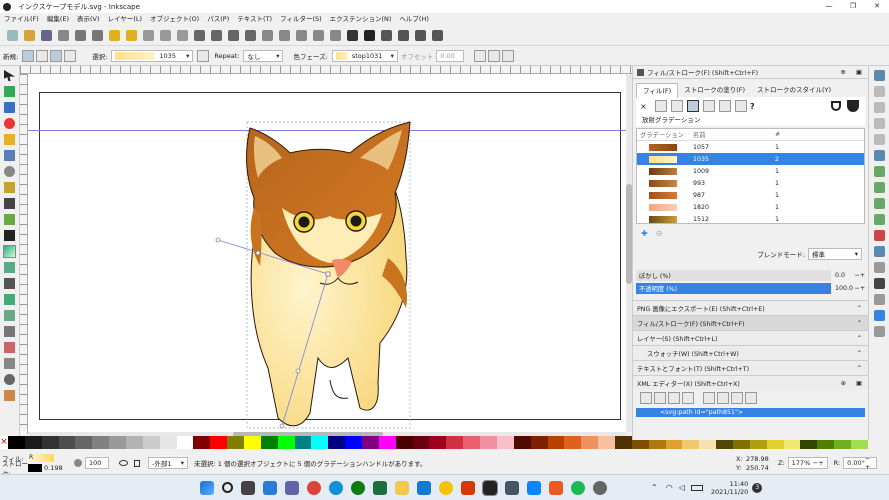  What do you see at coordinates (807, 463) in the screenshot?
I see `zoom-input: 177% −+` at bounding box center [807, 463].